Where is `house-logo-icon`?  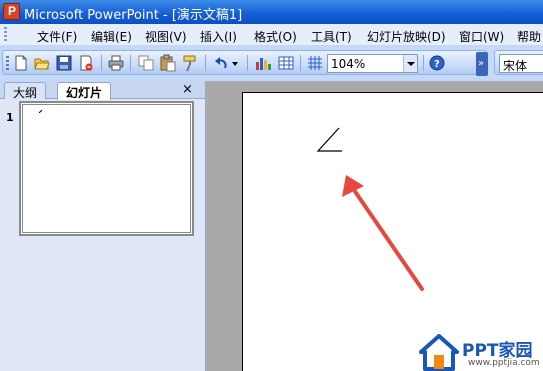
house-logo-icon is located at coordinates (439, 352).